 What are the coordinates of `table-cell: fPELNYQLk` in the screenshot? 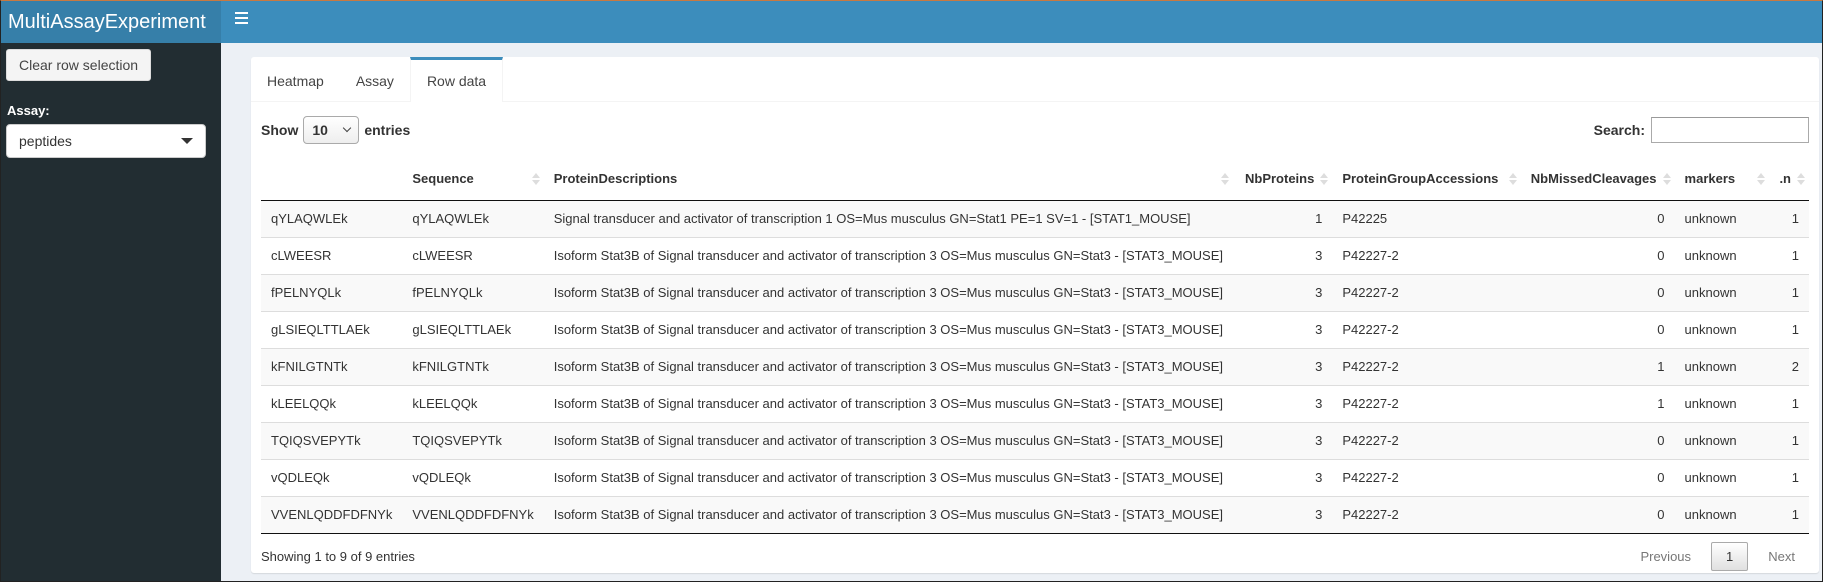 It's located at (332, 292).